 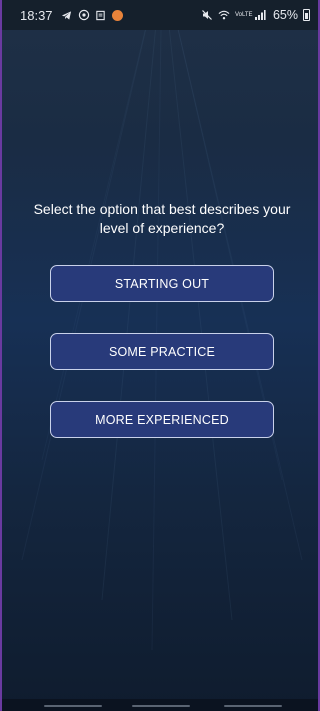 What do you see at coordinates (101, 15) in the screenshot?
I see `document-icon` at bounding box center [101, 15].